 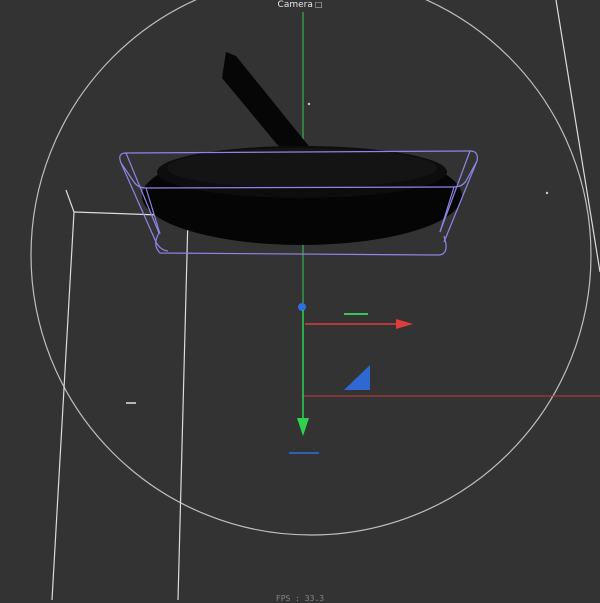 What do you see at coordinates (295, 5) in the screenshot?
I see `camera-label-text: Camera` at bounding box center [295, 5].